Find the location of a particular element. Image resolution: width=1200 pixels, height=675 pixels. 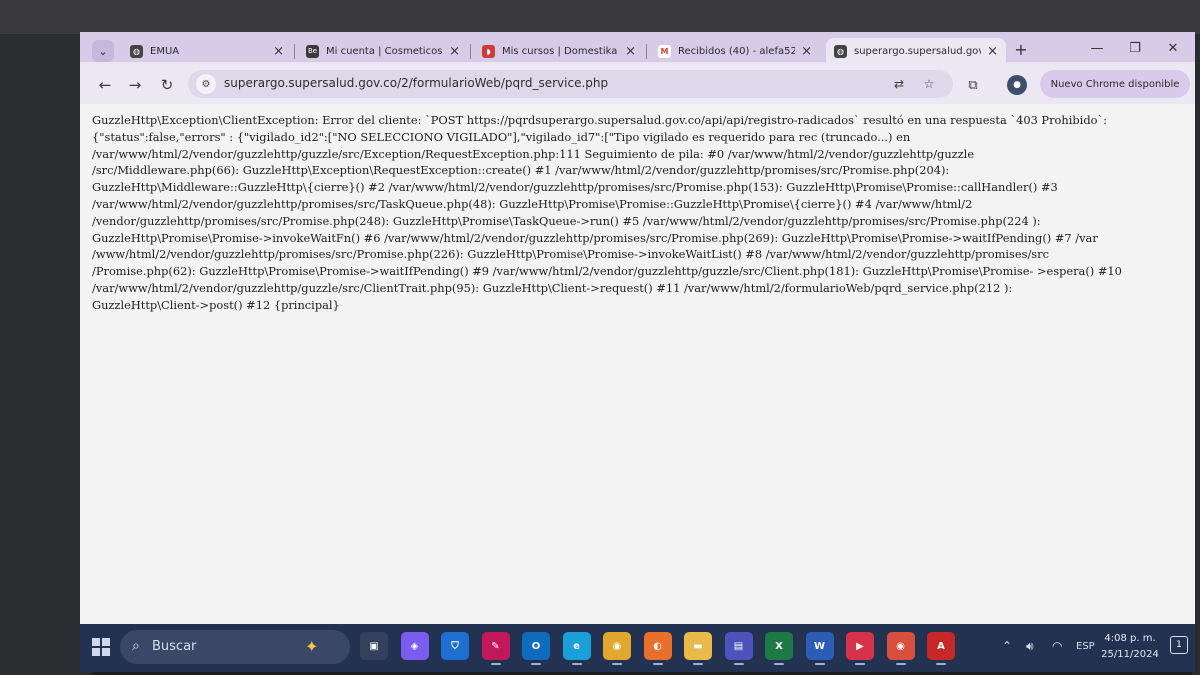

clock-date: 25/11/2024 is located at coordinates (1130, 654).